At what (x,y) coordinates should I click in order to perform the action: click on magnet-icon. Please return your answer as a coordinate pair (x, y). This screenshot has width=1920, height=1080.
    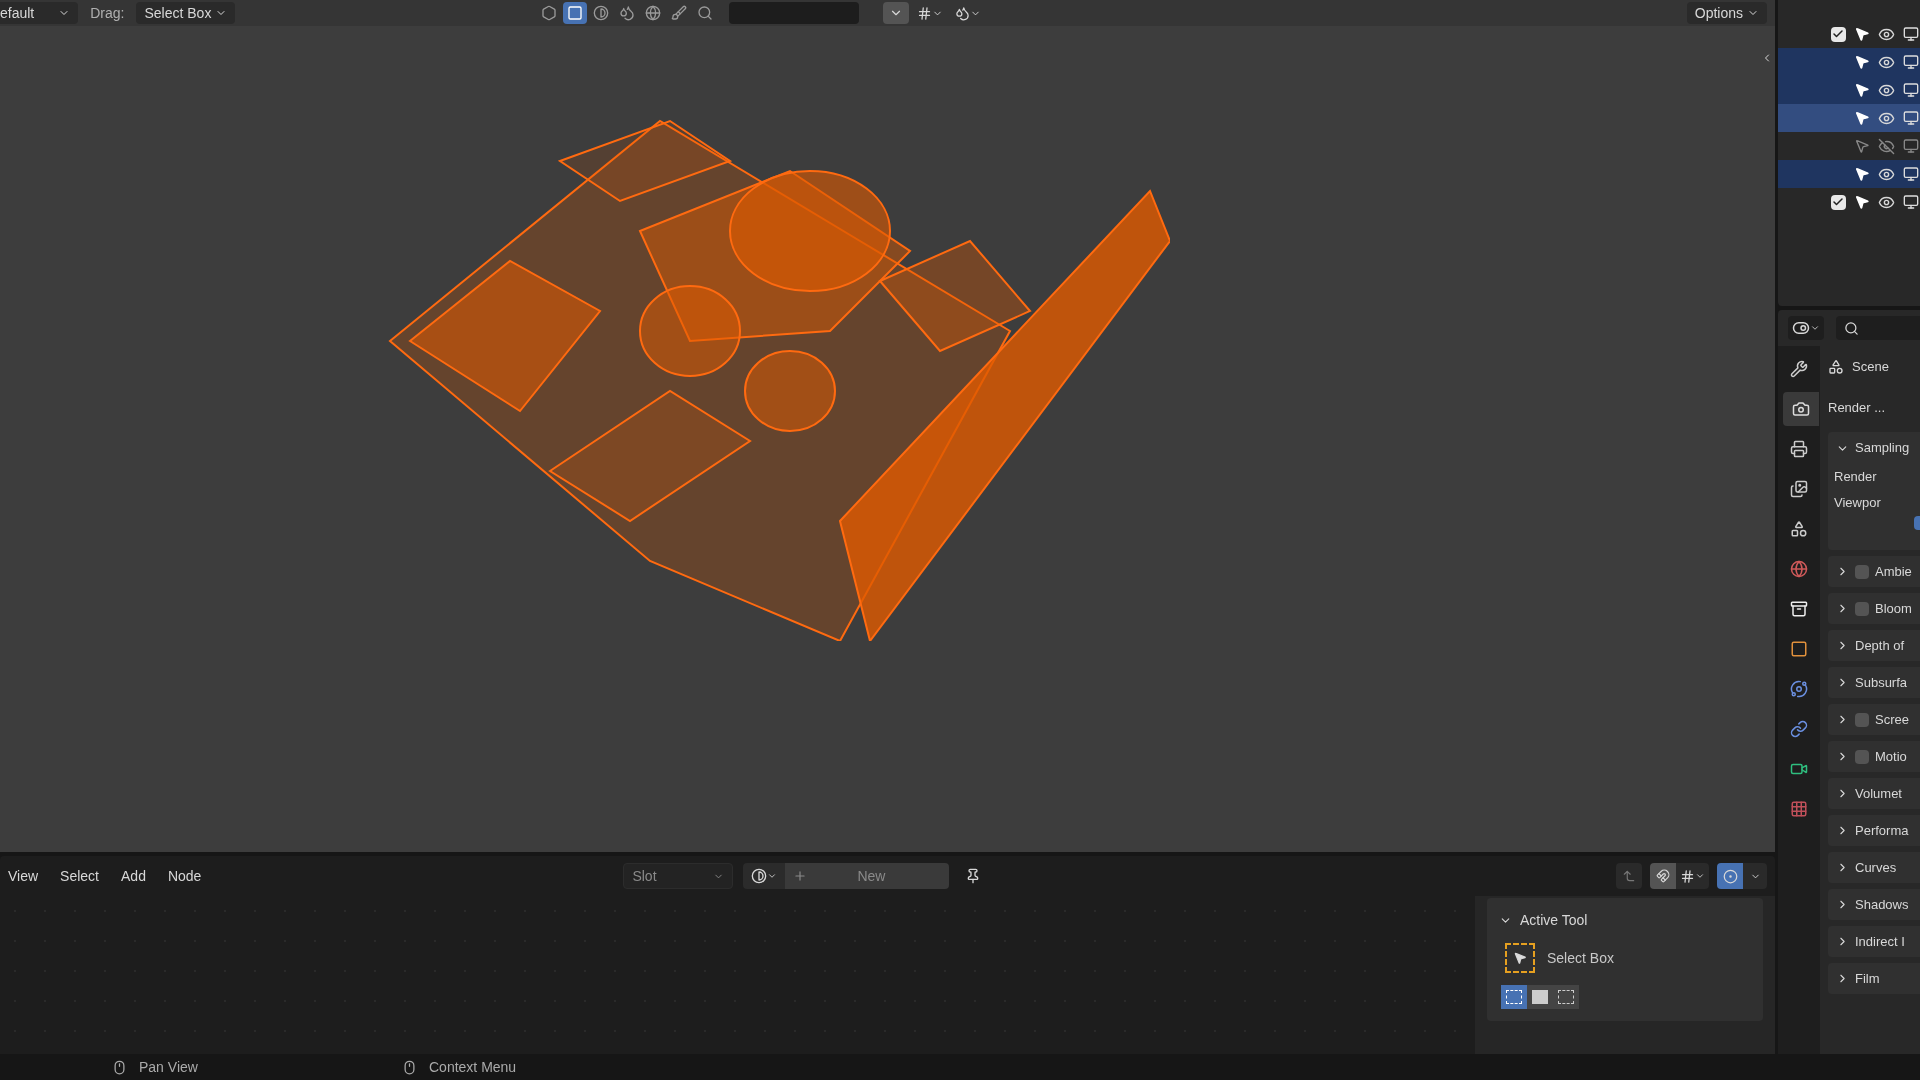
    Looking at the image, I should click on (1663, 876).